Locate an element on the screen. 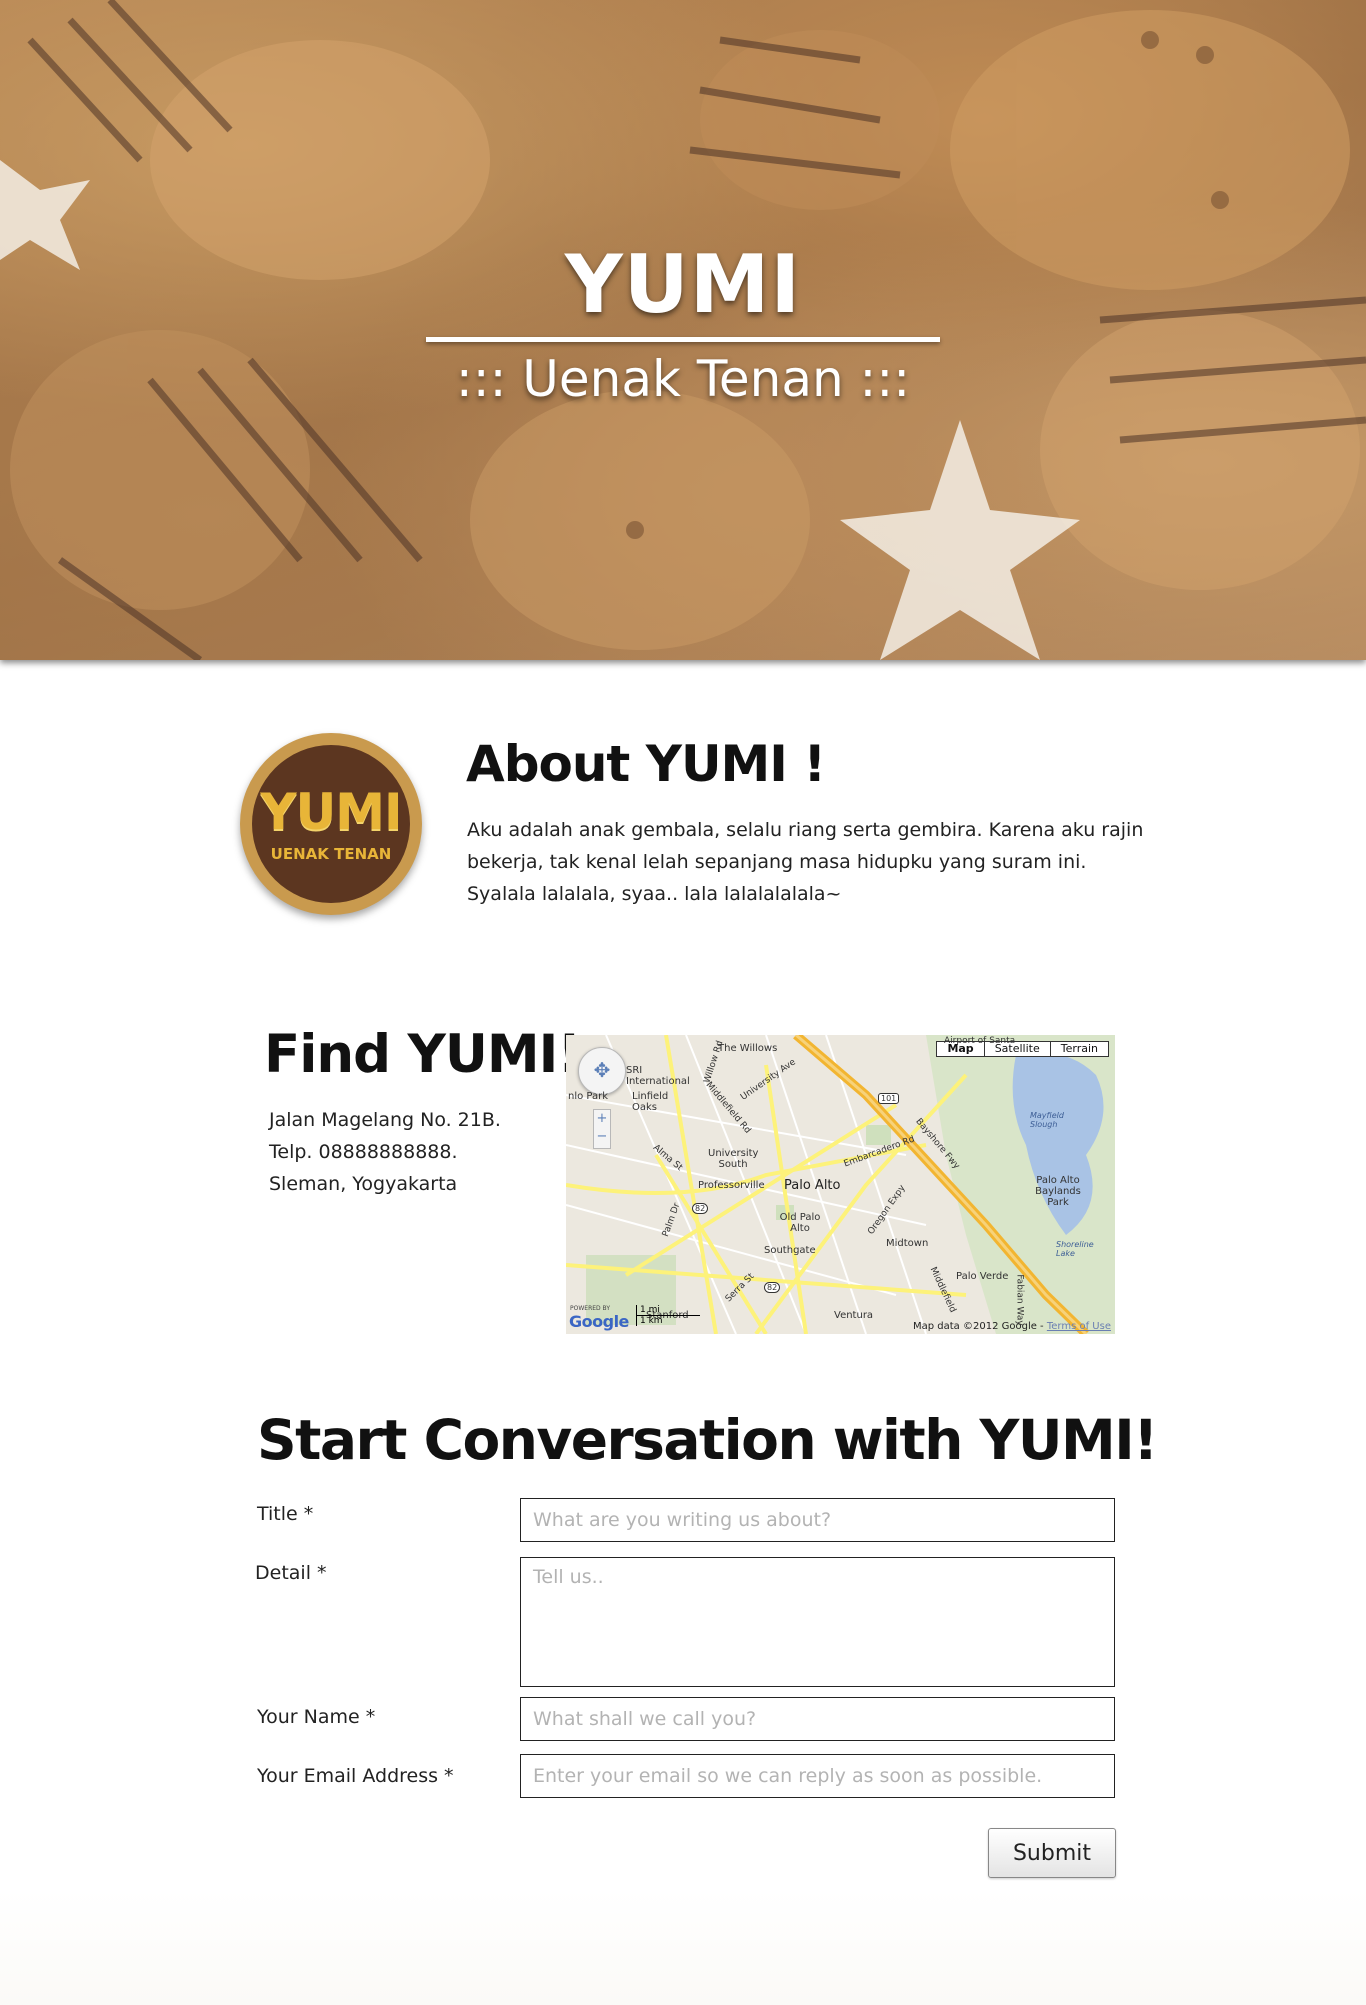 This screenshot has width=1366, height=2005. map-powered-by: POWERED BY is located at coordinates (590, 1308).